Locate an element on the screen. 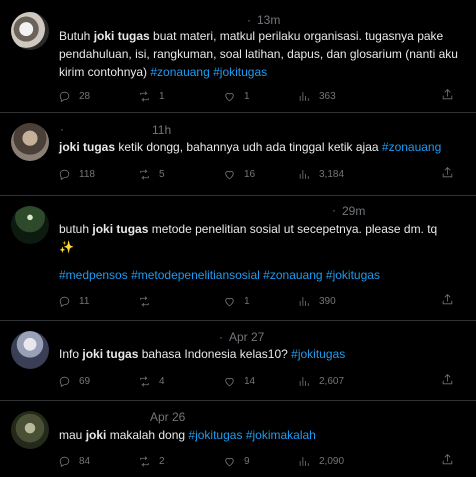 The image size is (476, 477). retweet-count: 2 is located at coordinates (162, 461).